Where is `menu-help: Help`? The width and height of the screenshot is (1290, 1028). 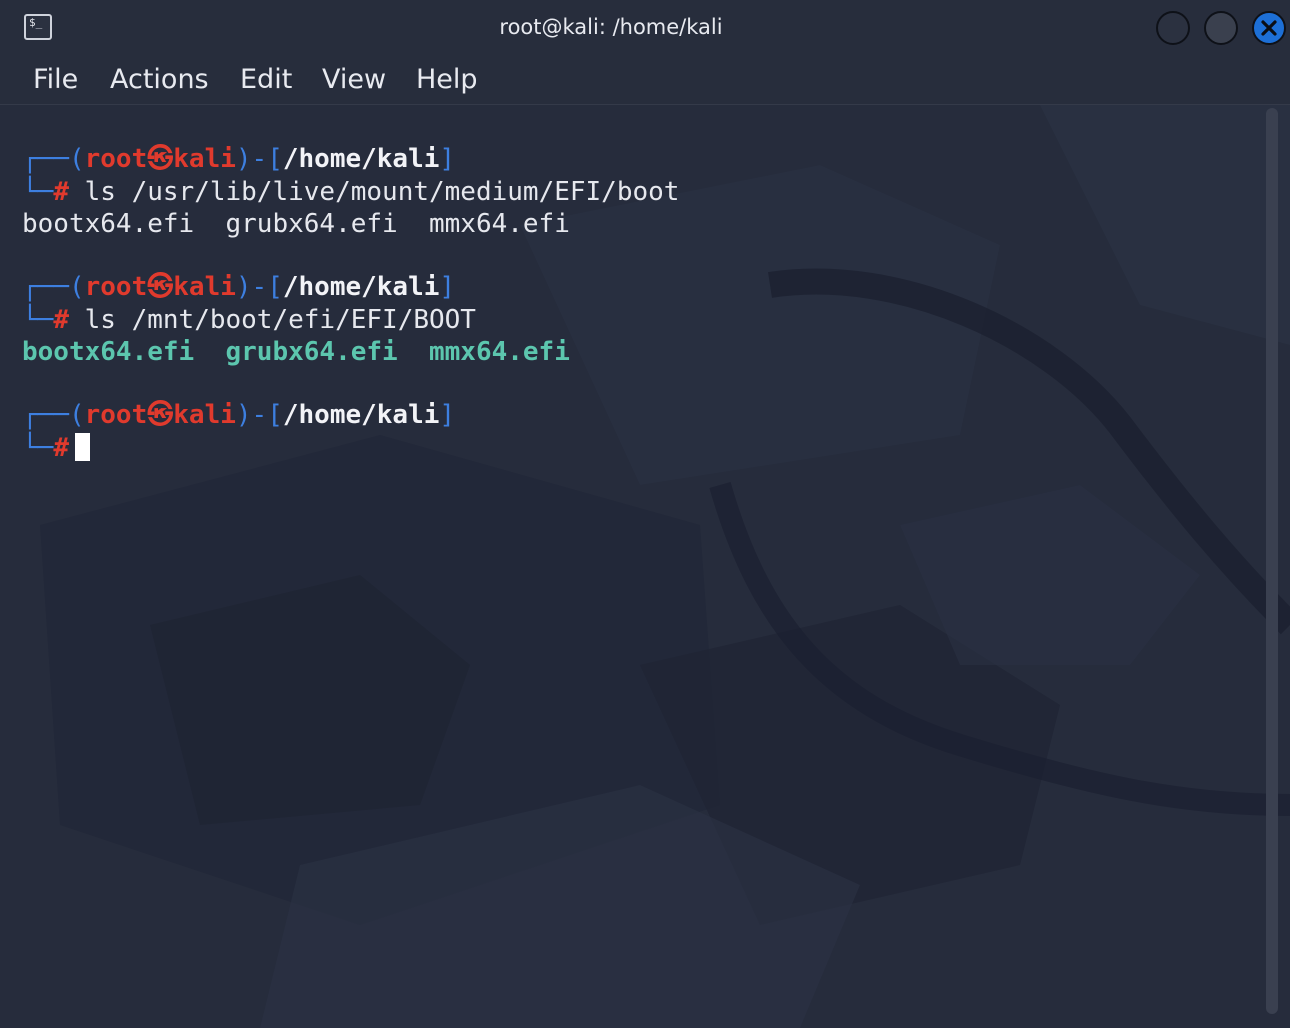 menu-help: Help is located at coordinates (447, 80).